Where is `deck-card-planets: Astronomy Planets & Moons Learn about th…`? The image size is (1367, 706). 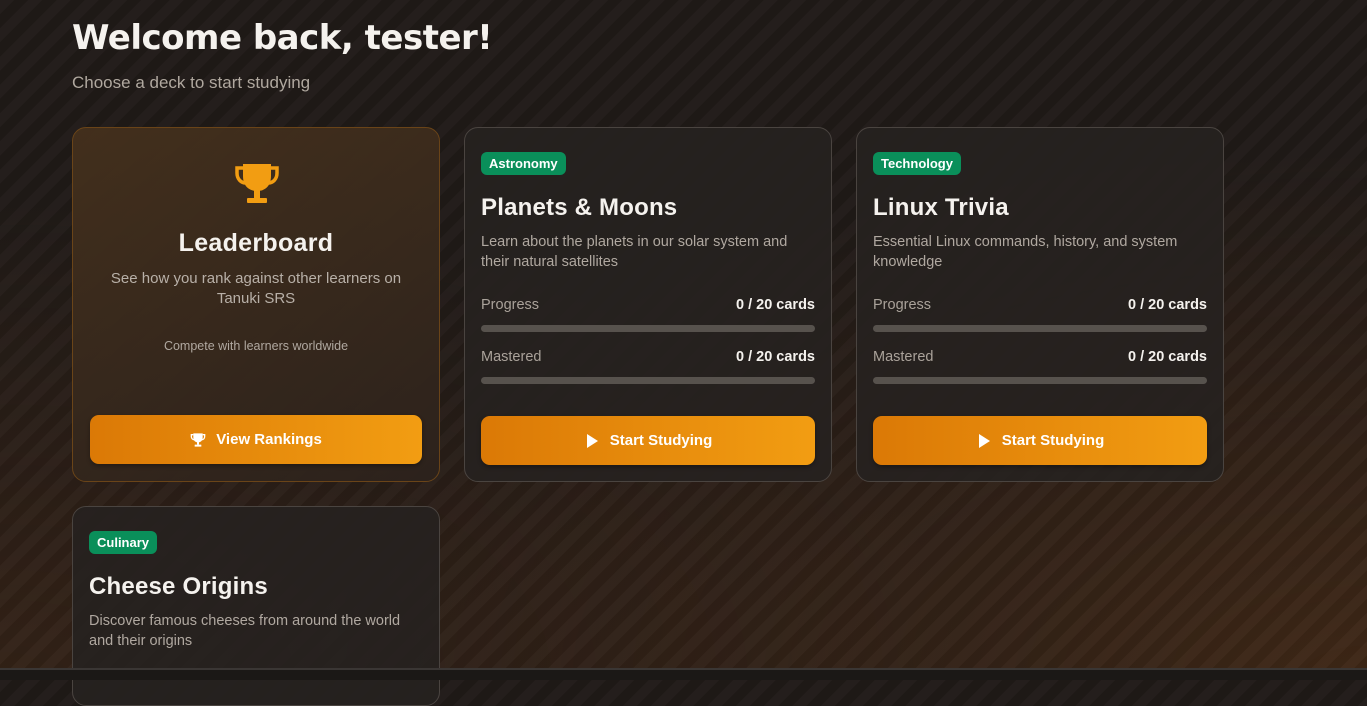 deck-card-planets: Astronomy Planets & Moons Learn about th… is located at coordinates (648, 304).